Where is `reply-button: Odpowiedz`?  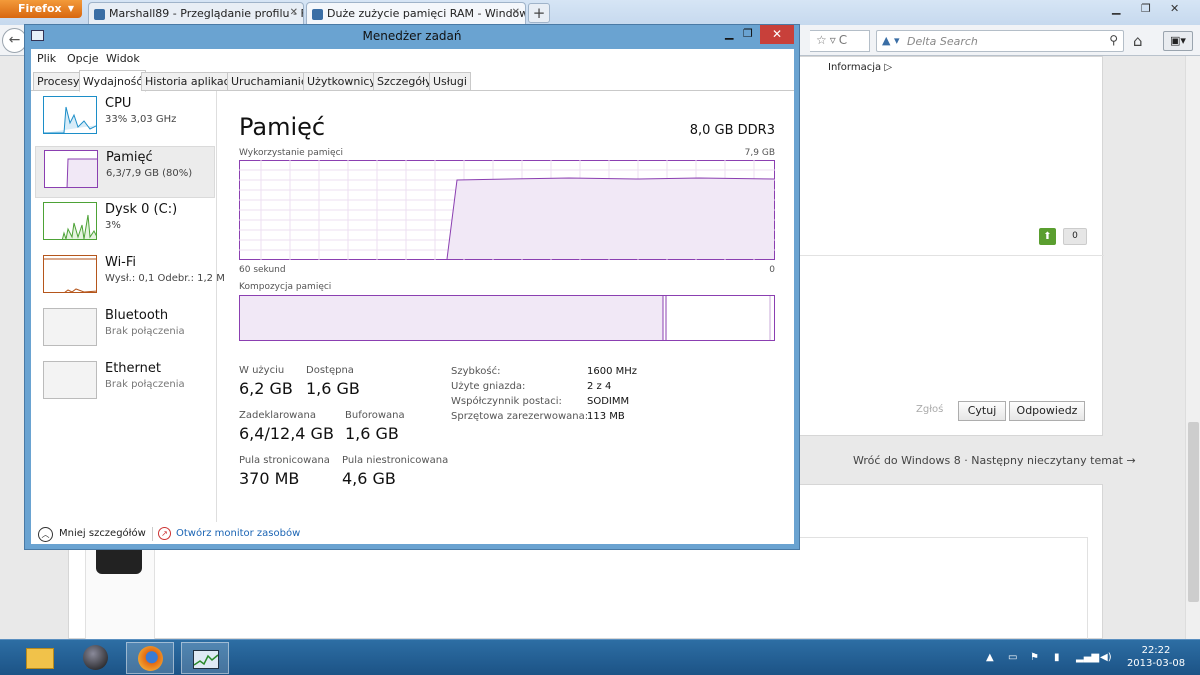 reply-button: Odpowiedz is located at coordinates (1047, 411).